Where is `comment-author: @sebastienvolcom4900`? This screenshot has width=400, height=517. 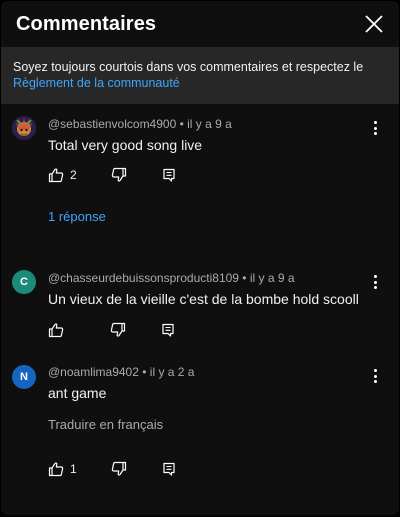
comment-author: @sebastienvolcom4900 is located at coordinates (112, 124).